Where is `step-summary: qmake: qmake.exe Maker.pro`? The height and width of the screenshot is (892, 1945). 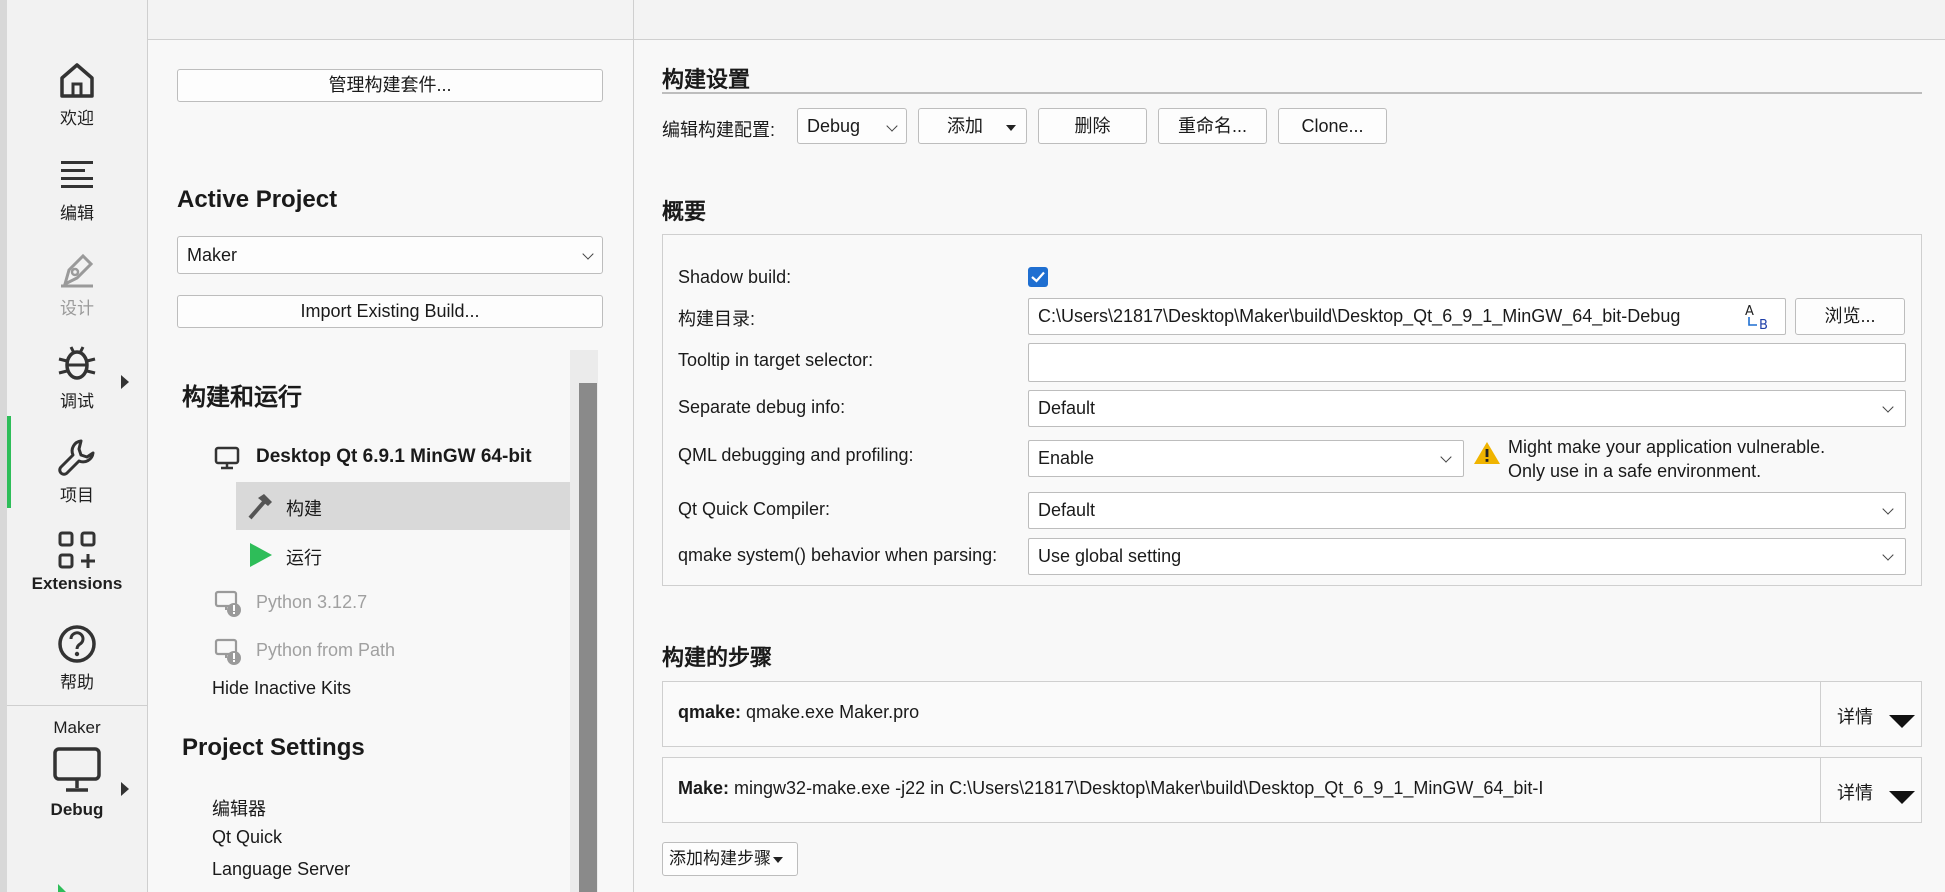
step-summary: qmake: qmake.exe Maker.pro is located at coordinates (1248, 712).